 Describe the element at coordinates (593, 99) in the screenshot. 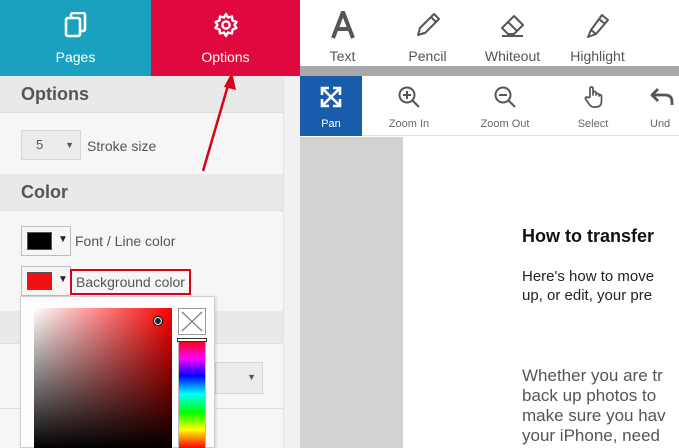

I see `hand-pointer-icon` at that location.